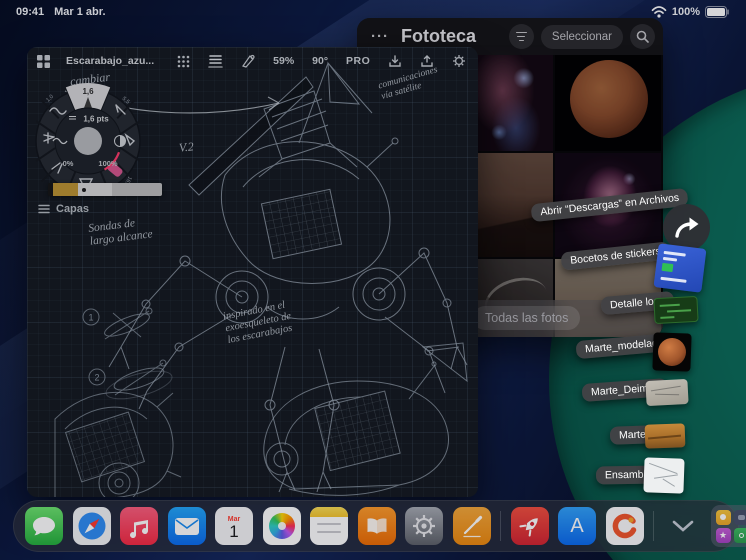 The image size is (746, 560). I want to click on pen-icon, so click(472, 526).